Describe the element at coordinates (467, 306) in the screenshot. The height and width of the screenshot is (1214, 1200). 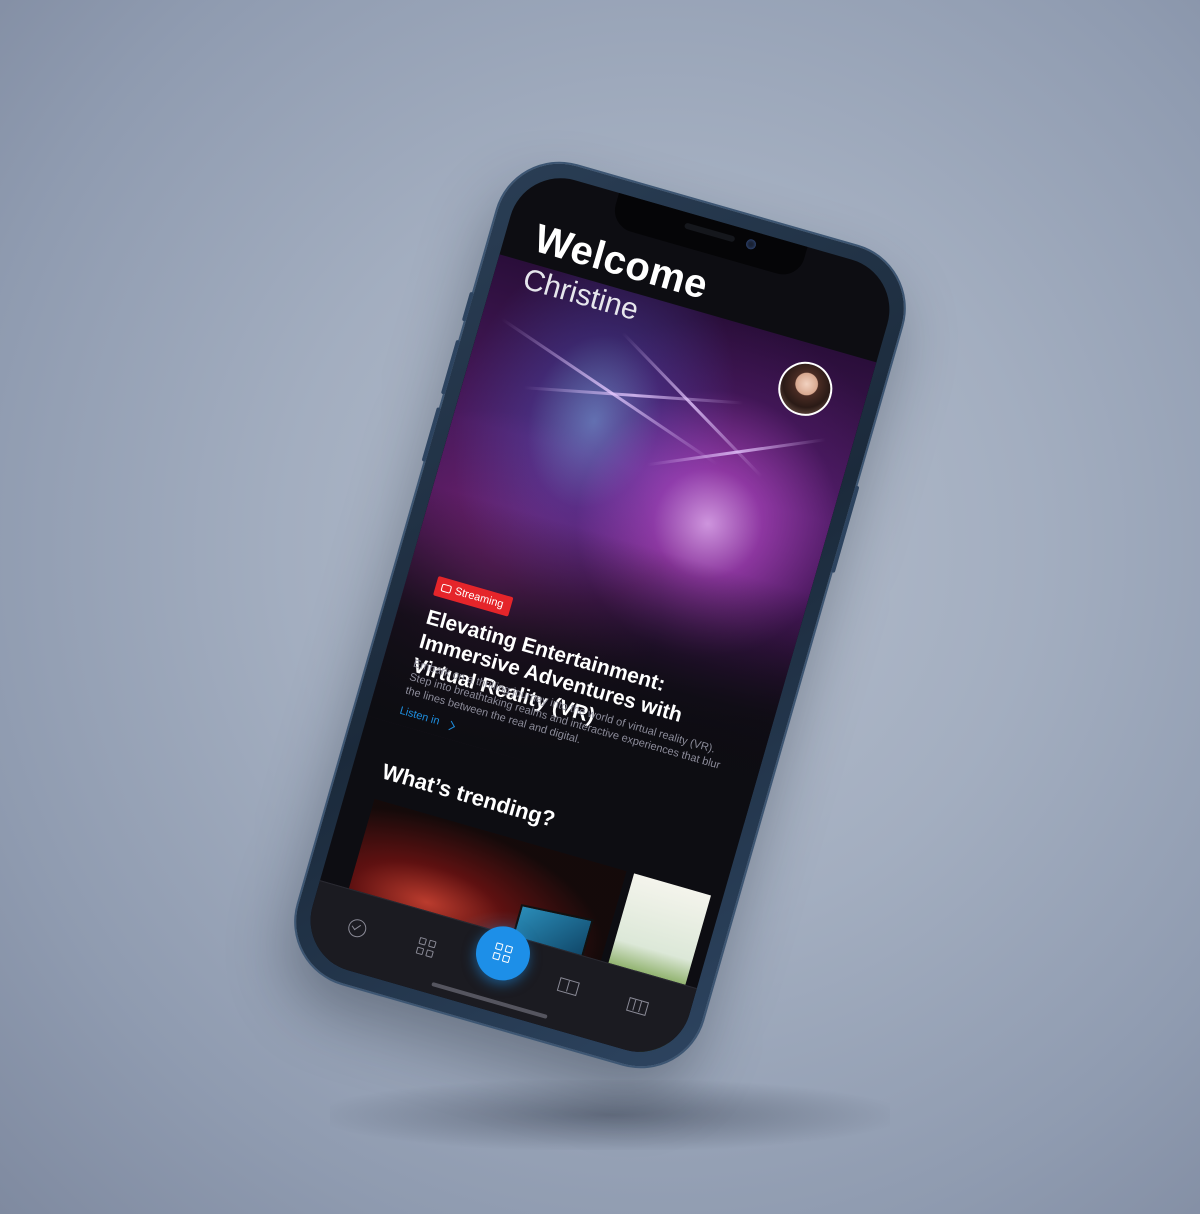
I see `mute-switch` at that location.